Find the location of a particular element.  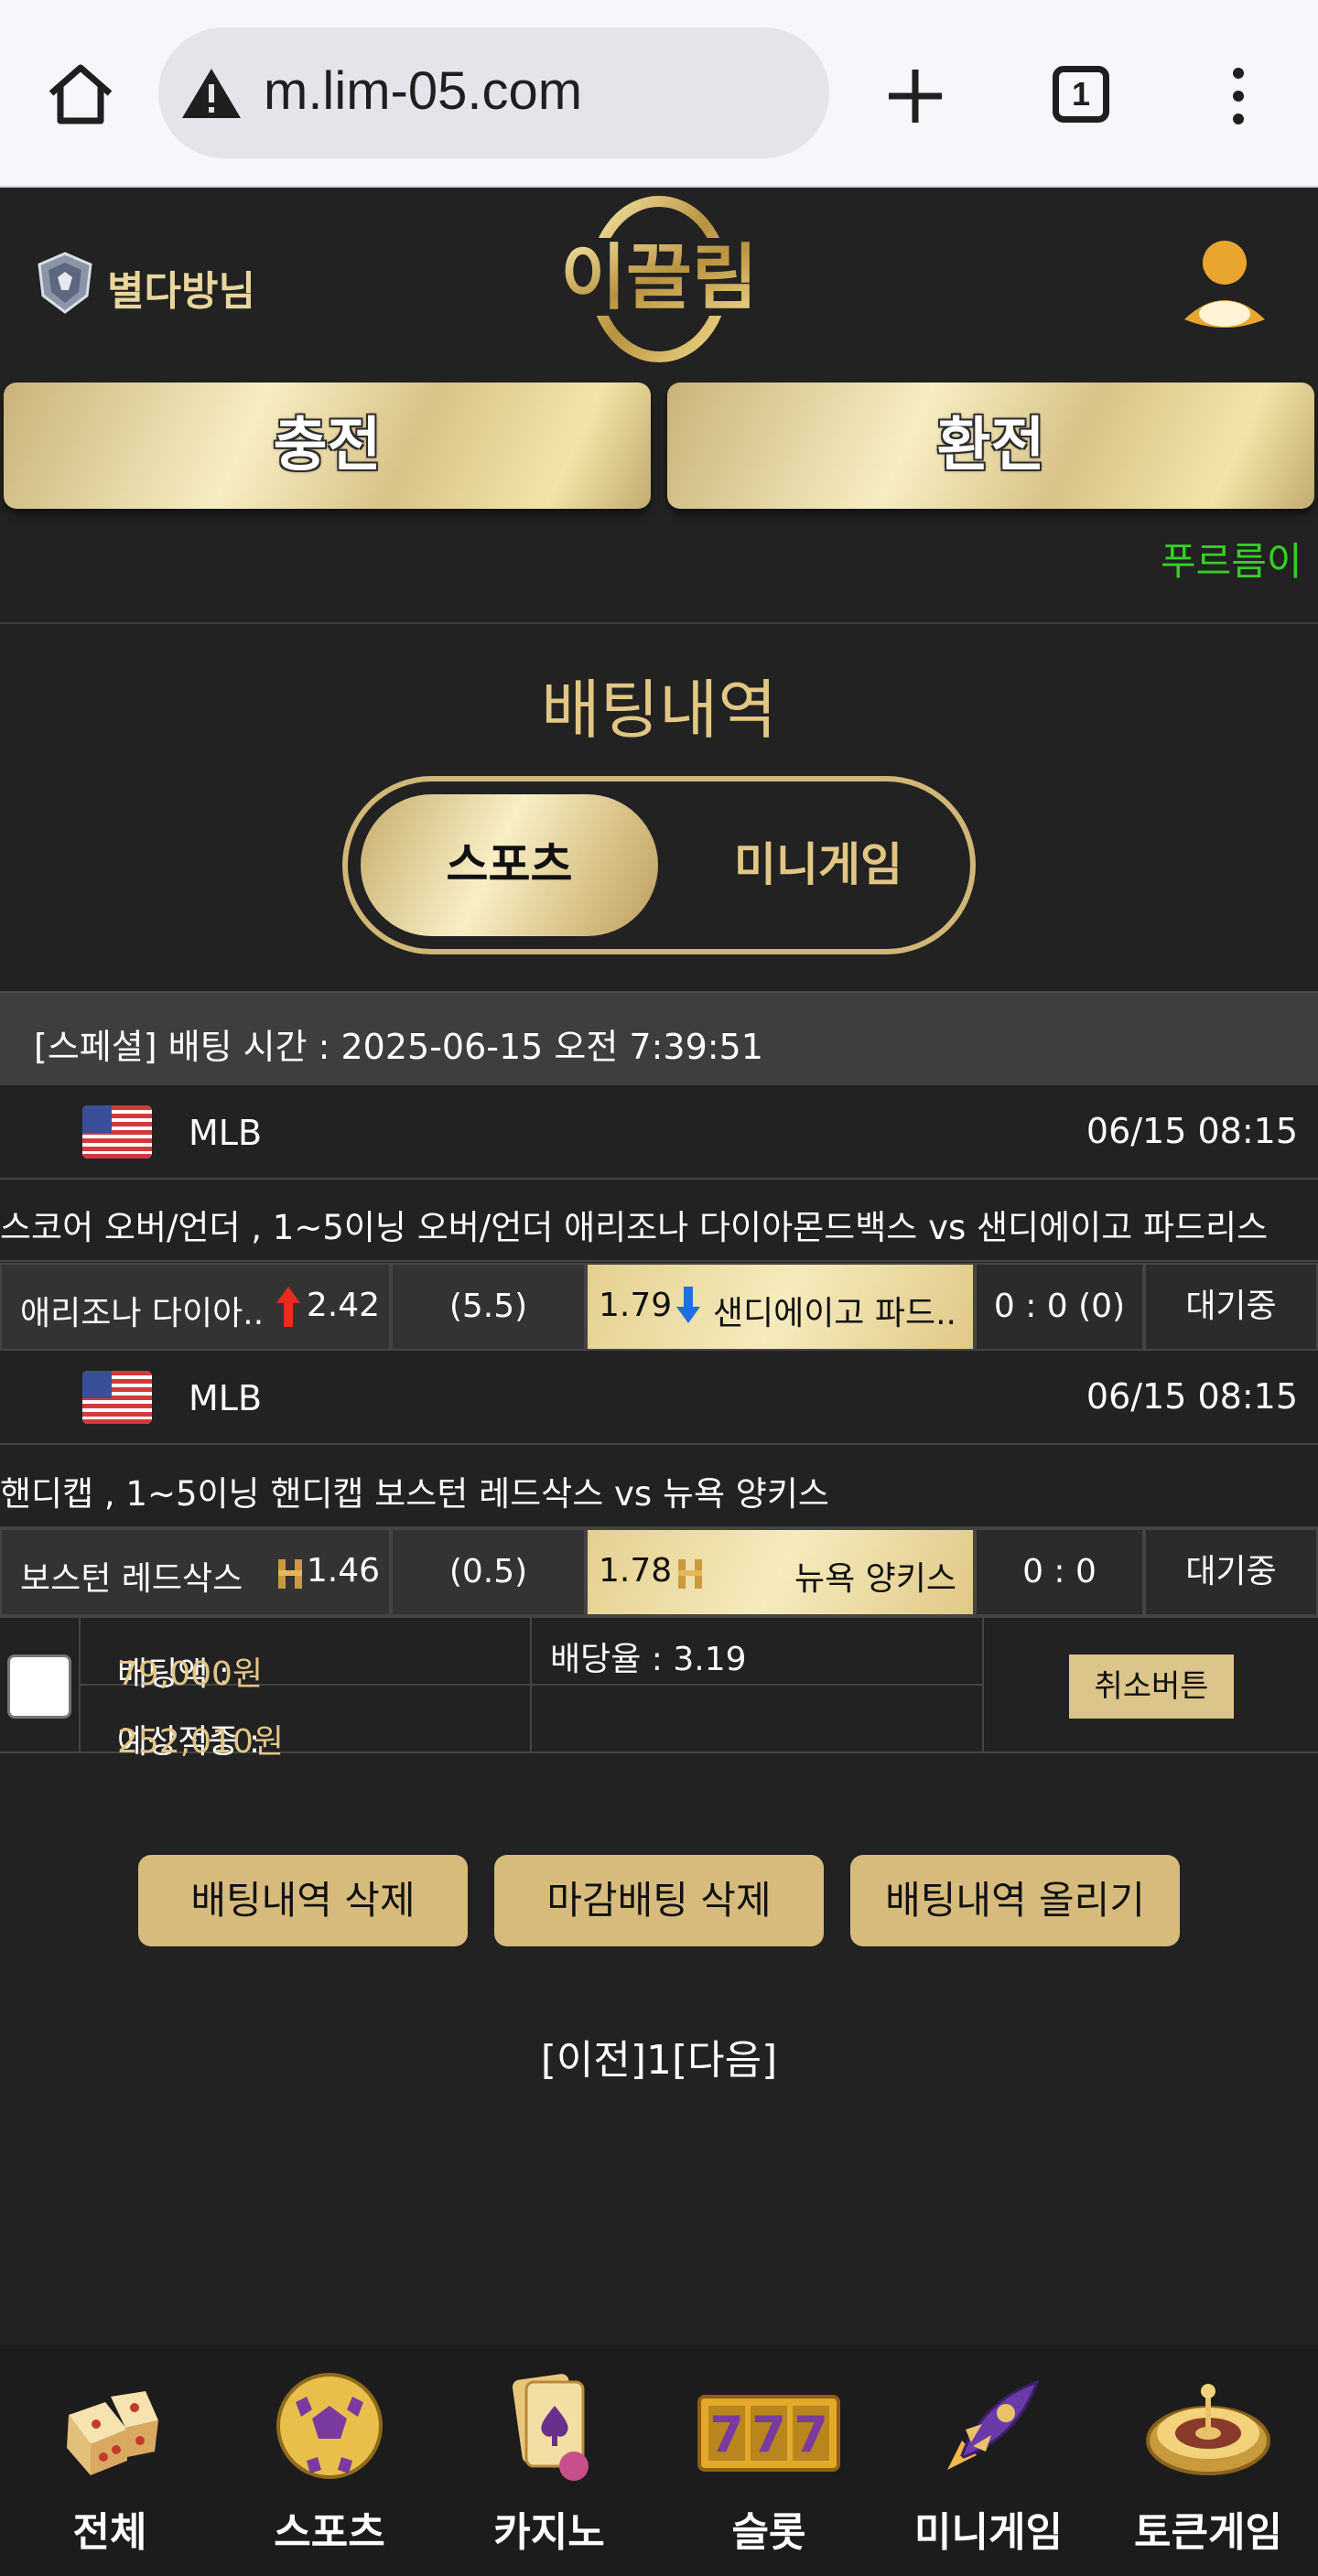

delete-history-button: 배팅내역 삭제 is located at coordinates (303, 1901).